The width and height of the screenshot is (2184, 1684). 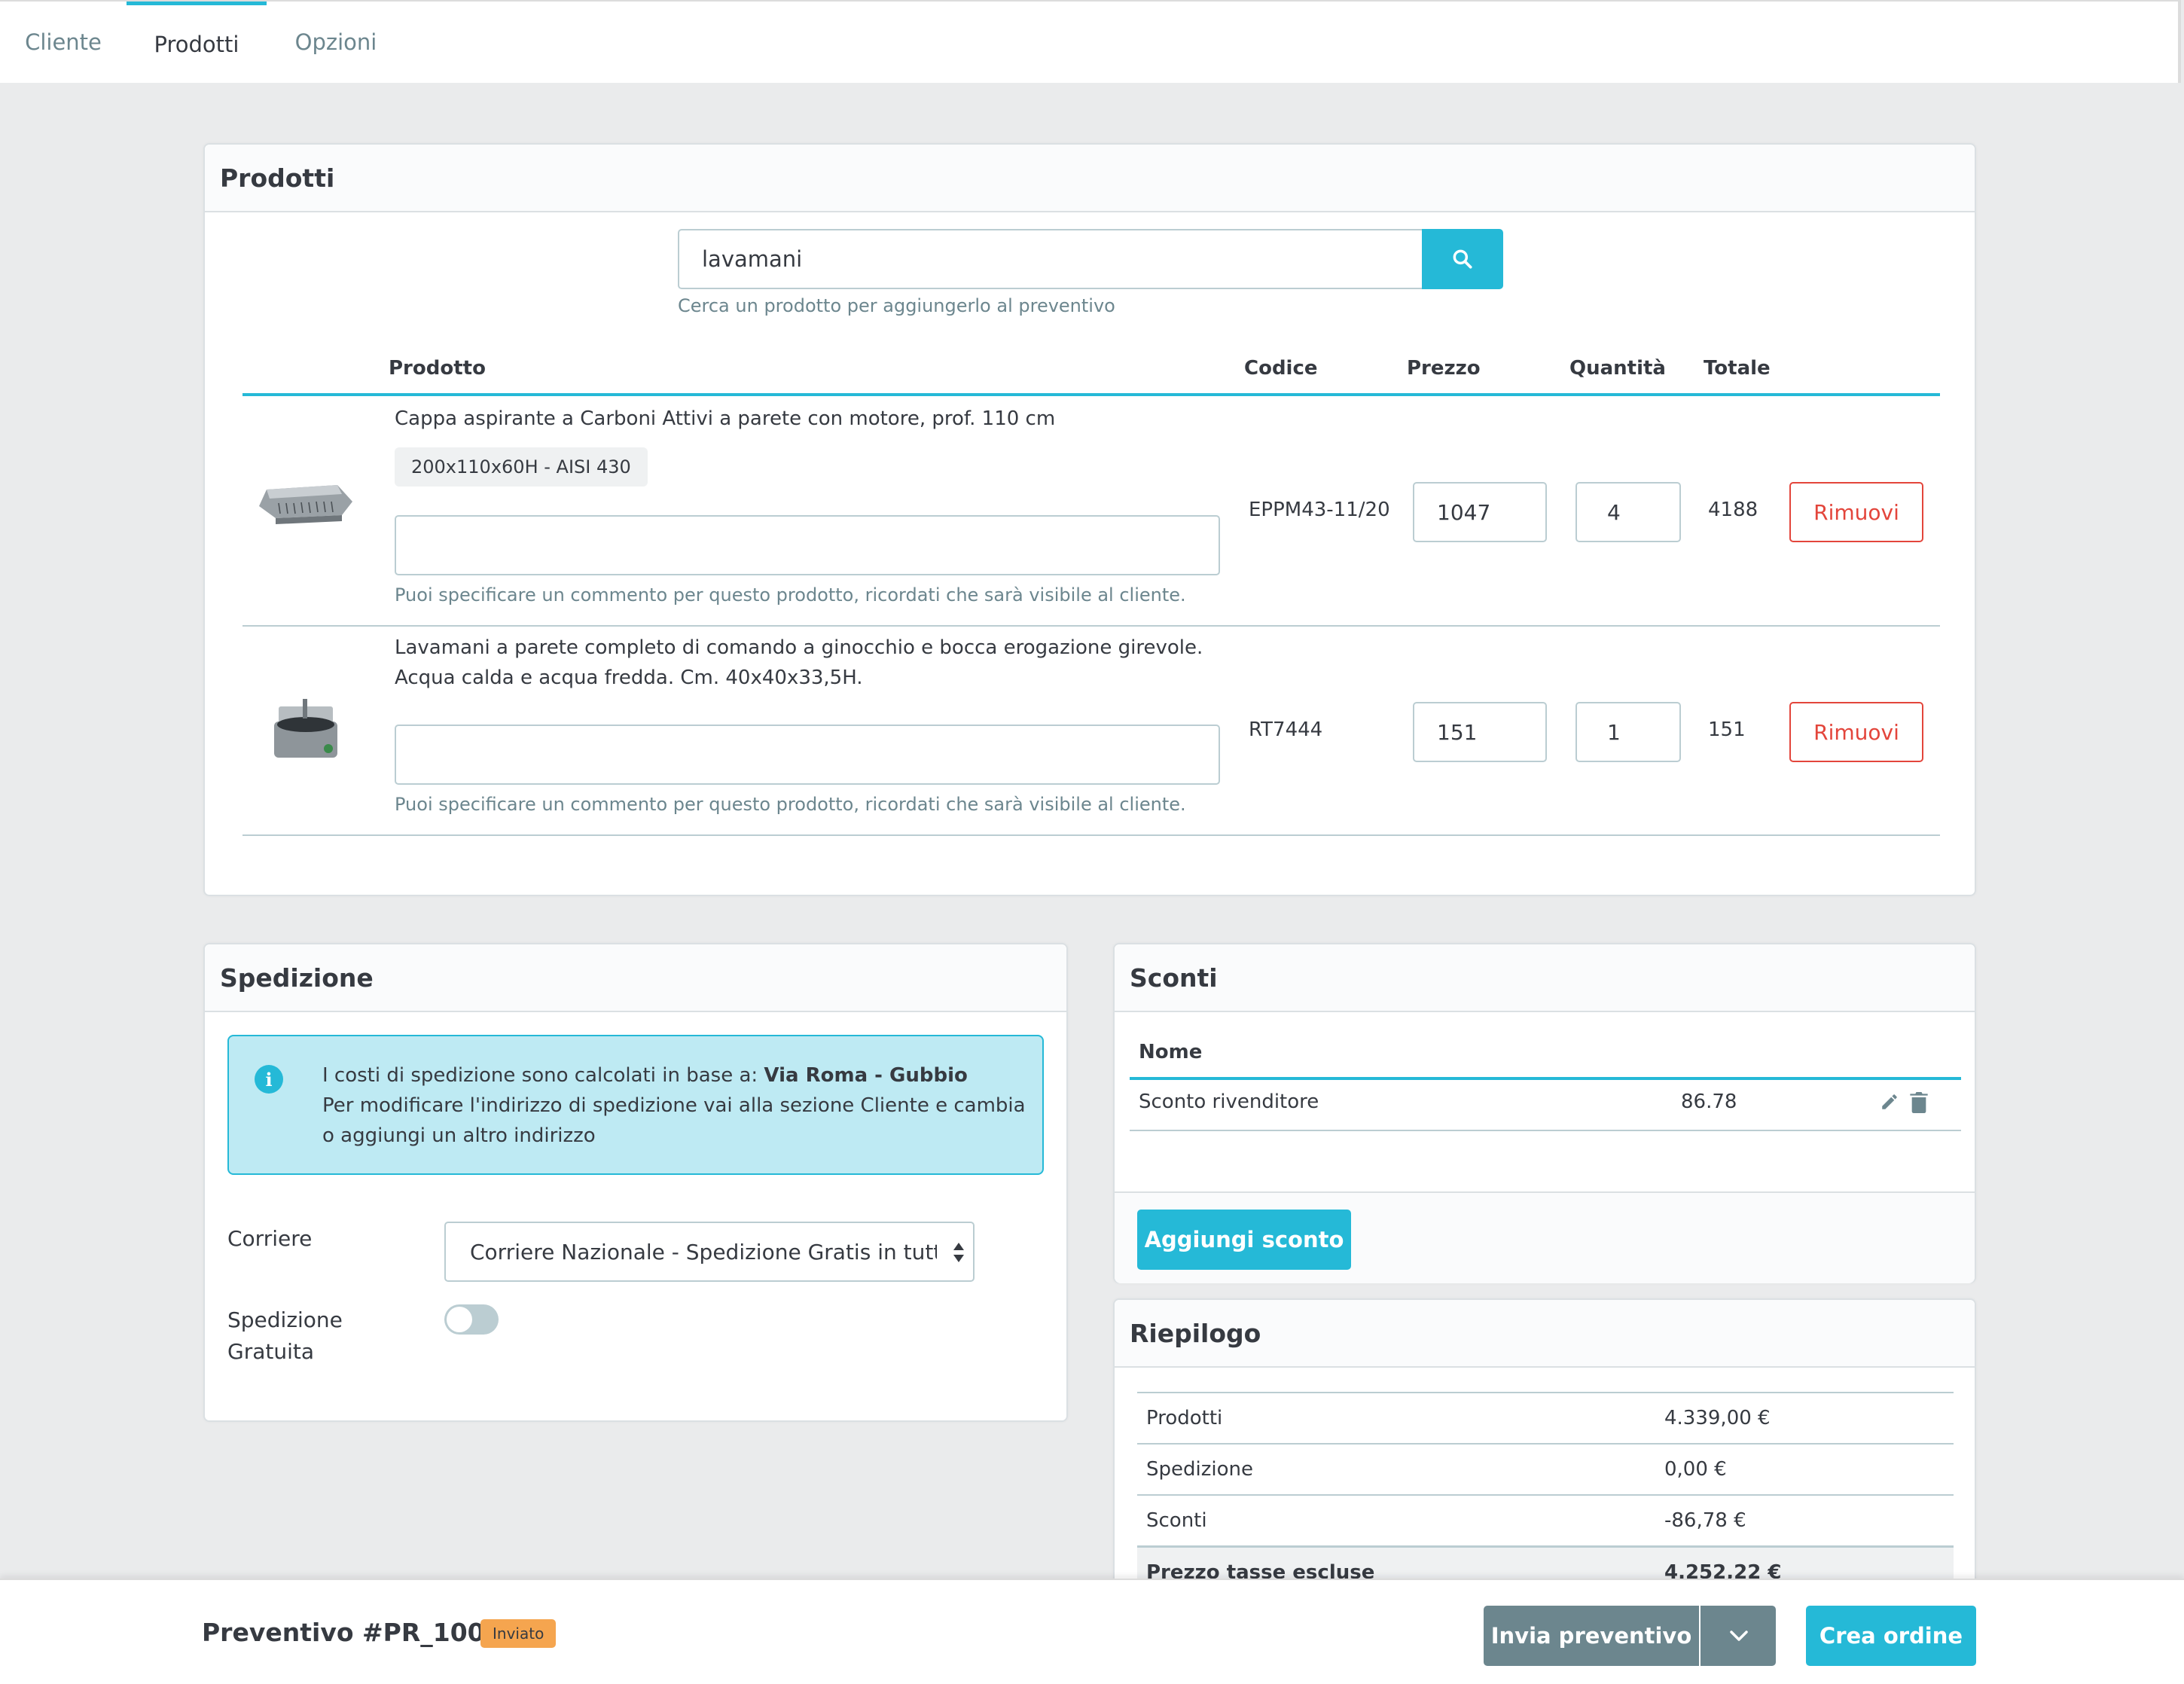 I want to click on create-order-button: Crea ordine, so click(x=1891, y=1636).